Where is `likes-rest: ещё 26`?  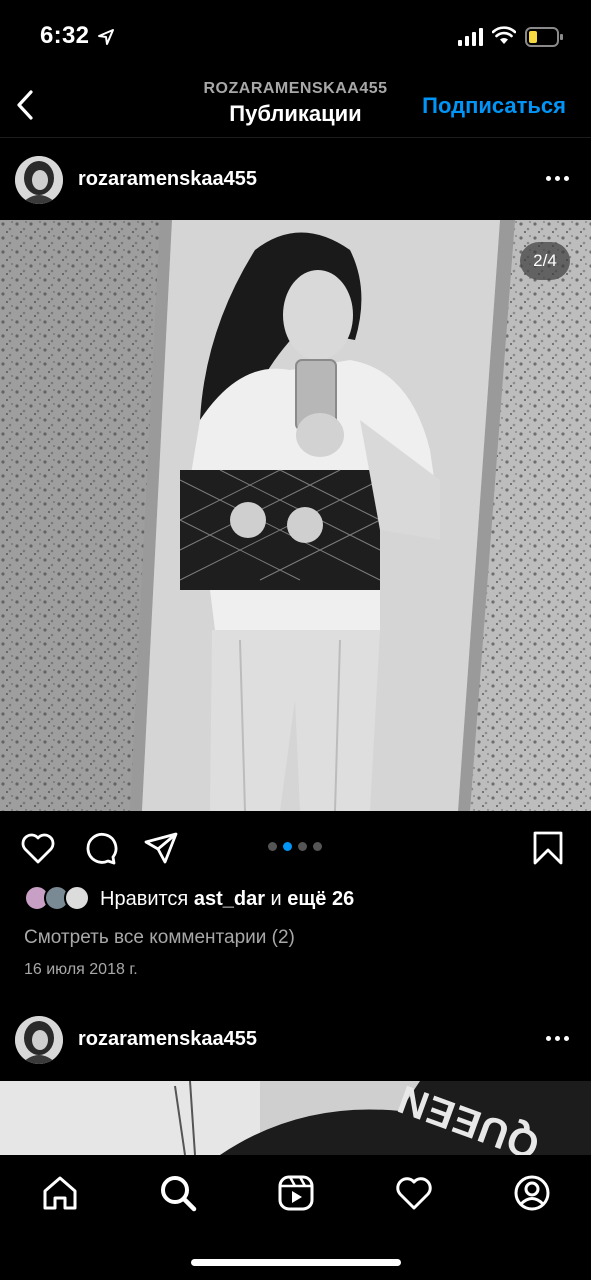
likes-rest: ещё 26 is located at coordinates (320, 899).